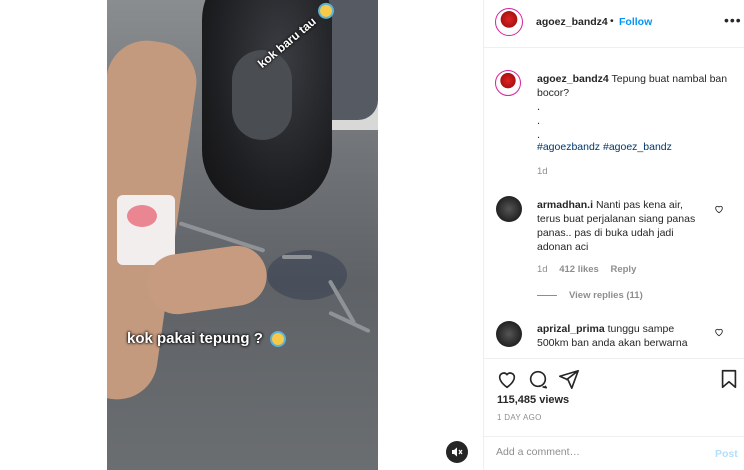  I want to click on comment-icon, so click(538, 379).